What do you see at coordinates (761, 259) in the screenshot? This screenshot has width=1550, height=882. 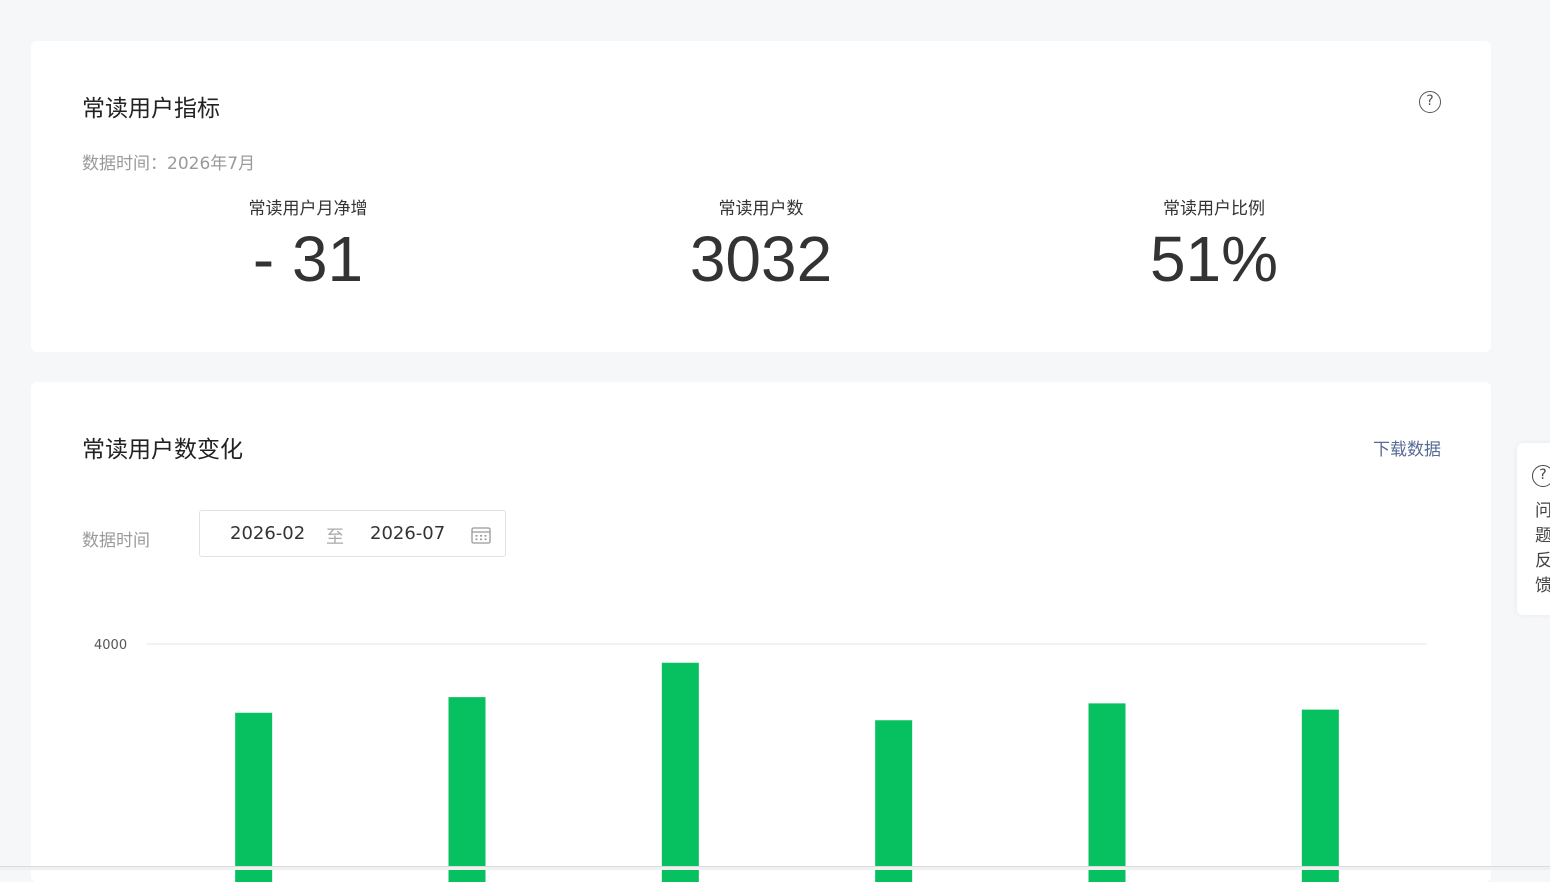 I see `metric-value: 3032` at bounding box center [761, 259].